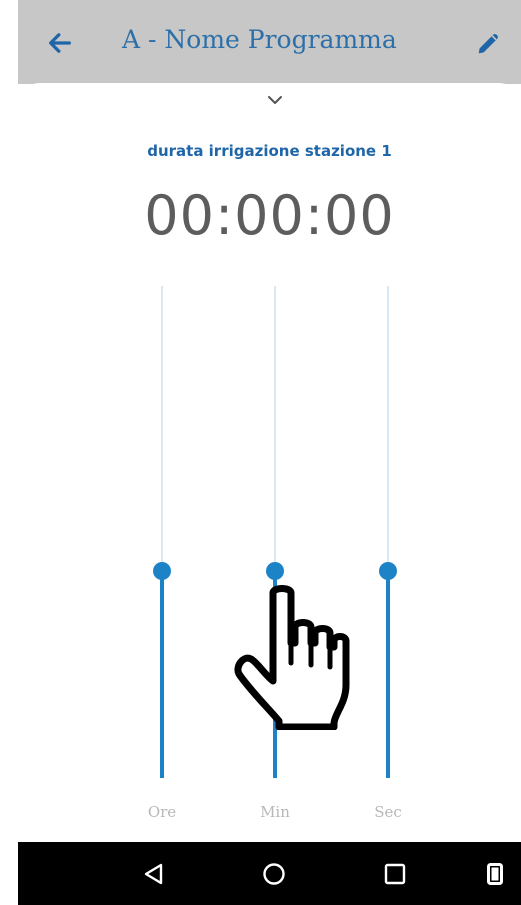 The width and height of the screenshot is (521, 905). Describe the element at coordinates (162, 532) in the screenshot. I see `slider-ore` at that location.